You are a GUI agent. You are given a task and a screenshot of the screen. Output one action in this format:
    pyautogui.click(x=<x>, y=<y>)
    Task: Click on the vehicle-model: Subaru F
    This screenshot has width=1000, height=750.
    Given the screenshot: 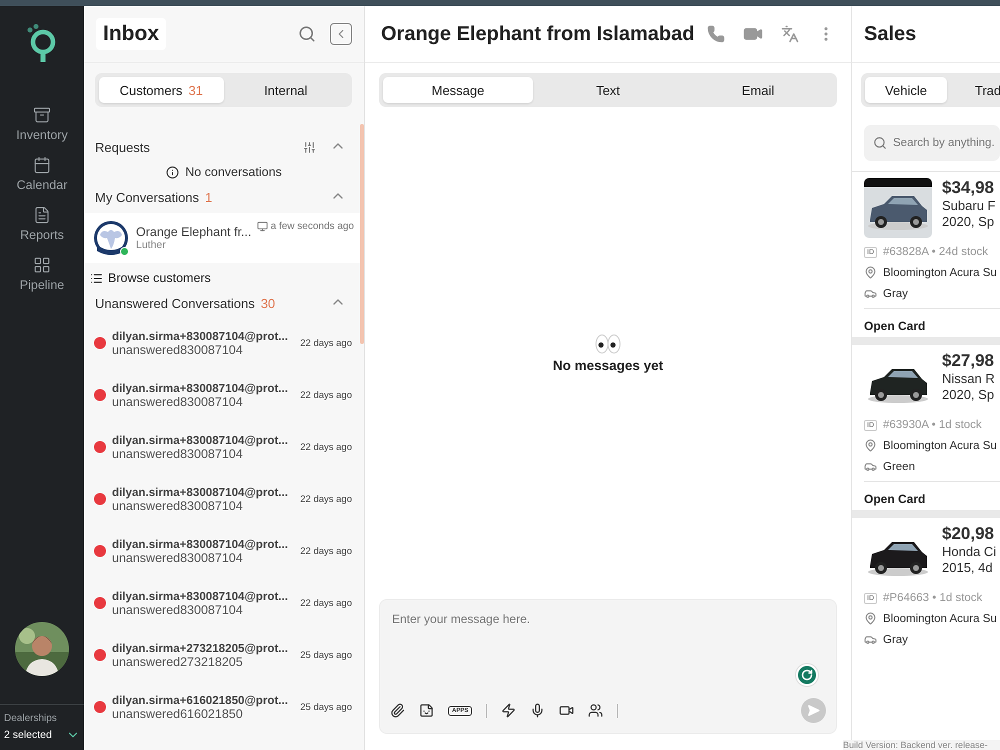 What is the action you would take?
    pyautogui.click(x=969, y=206)
    